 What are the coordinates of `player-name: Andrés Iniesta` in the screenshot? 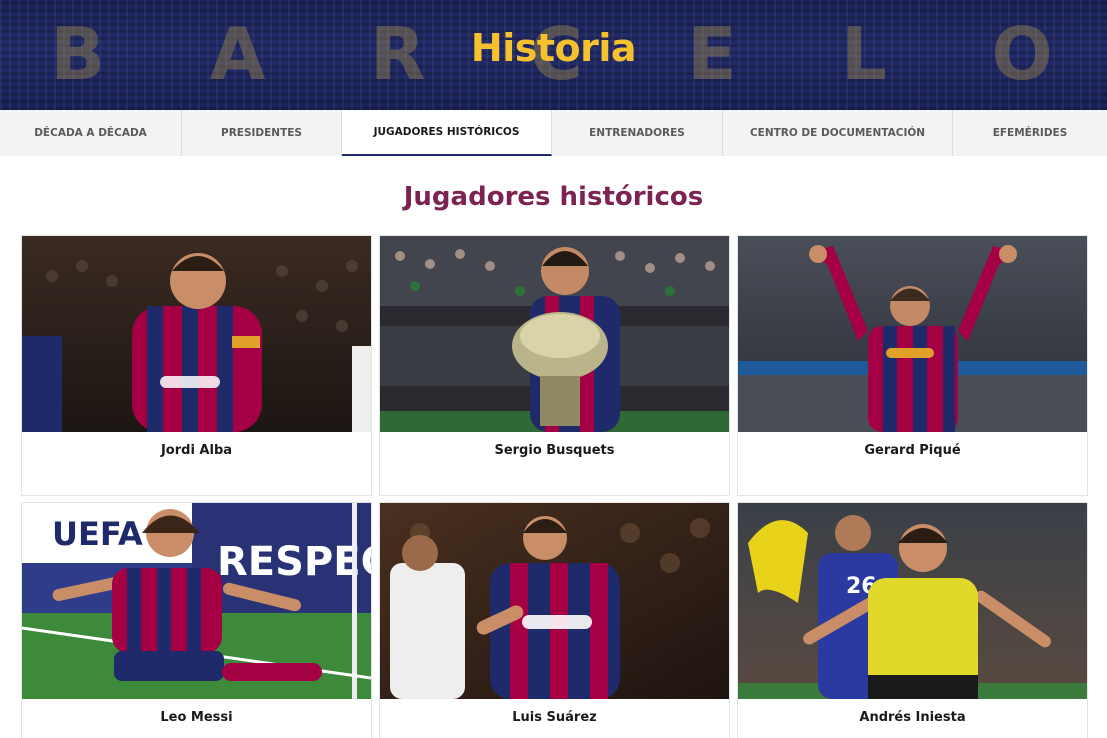 It's located at (912, 717).